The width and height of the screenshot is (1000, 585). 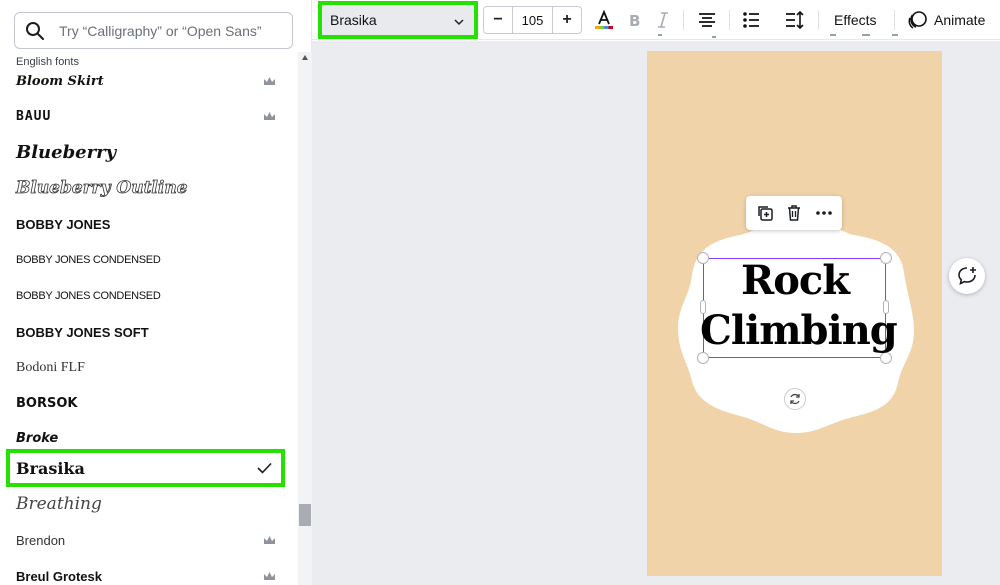 What do you see at coordinates (149, 504) in the screenshot?
I see `font-item-breathing: Breathing` at bounding box center [149, 504].